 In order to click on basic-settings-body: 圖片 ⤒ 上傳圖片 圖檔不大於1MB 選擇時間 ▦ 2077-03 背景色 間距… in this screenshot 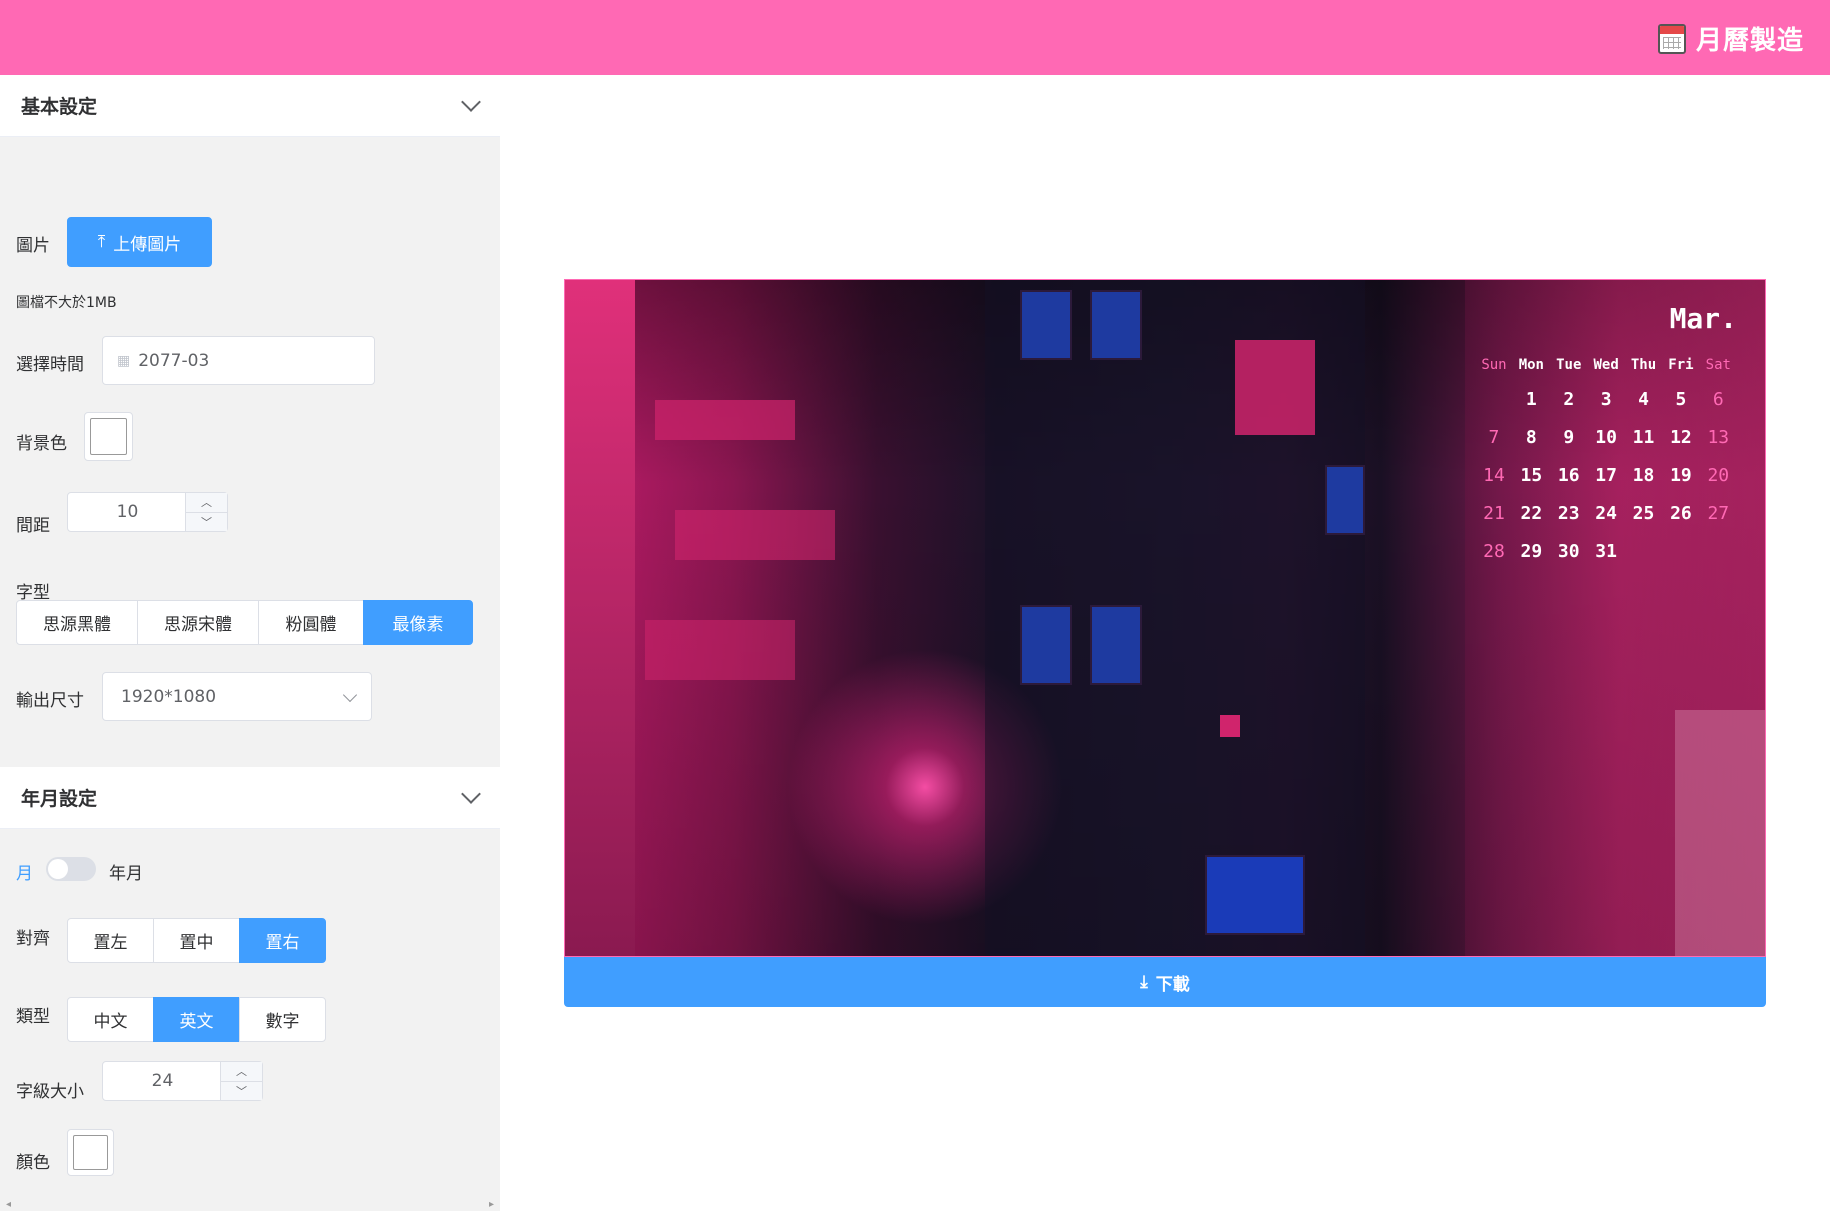, I will do `click(250, 452)`.